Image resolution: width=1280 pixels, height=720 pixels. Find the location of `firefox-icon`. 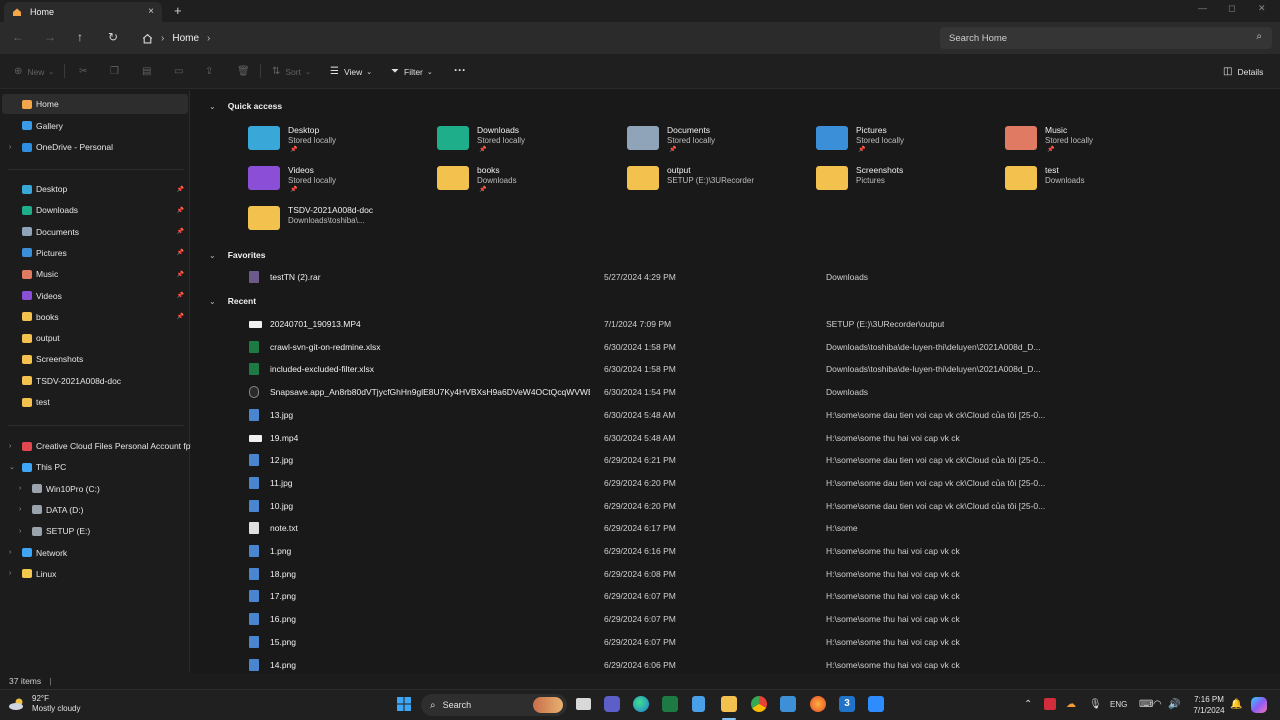

firefox-icon is located at coordinates (818, 704).